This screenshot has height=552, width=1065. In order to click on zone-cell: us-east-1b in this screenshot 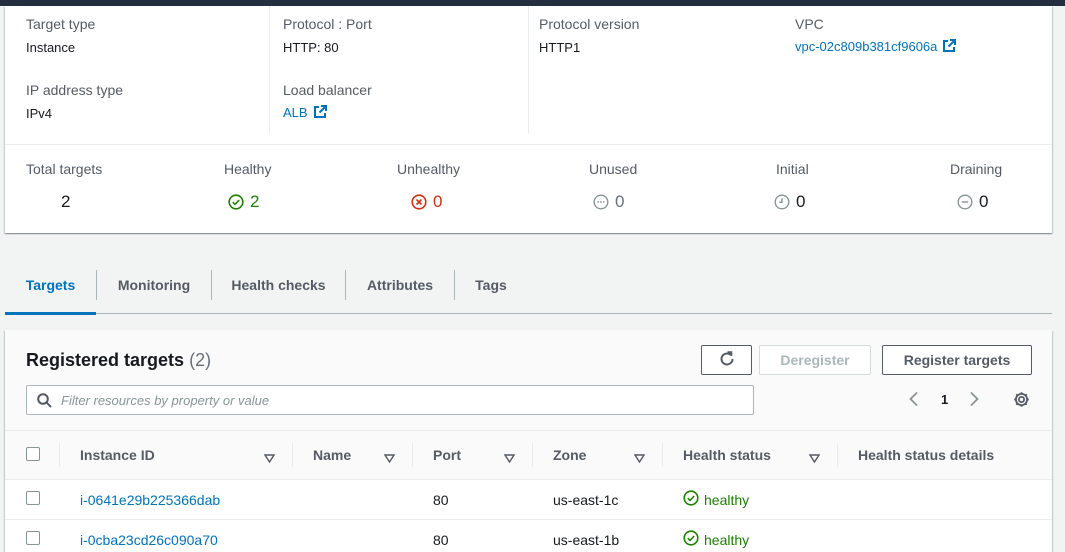, I will do `click(598, 535)`.